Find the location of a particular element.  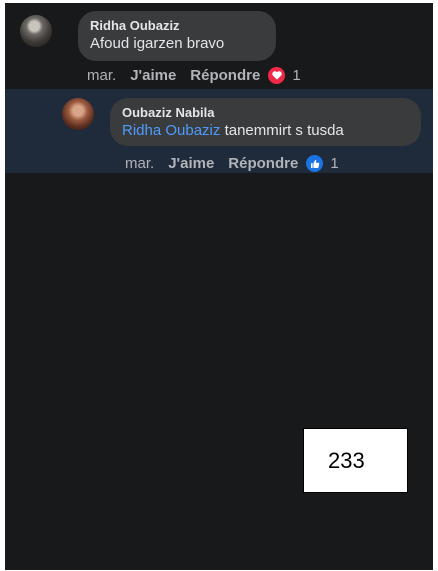

comment-text-line: Ridha Oubaziz tanemmirt s tusda is located at coordinates (265, 130).